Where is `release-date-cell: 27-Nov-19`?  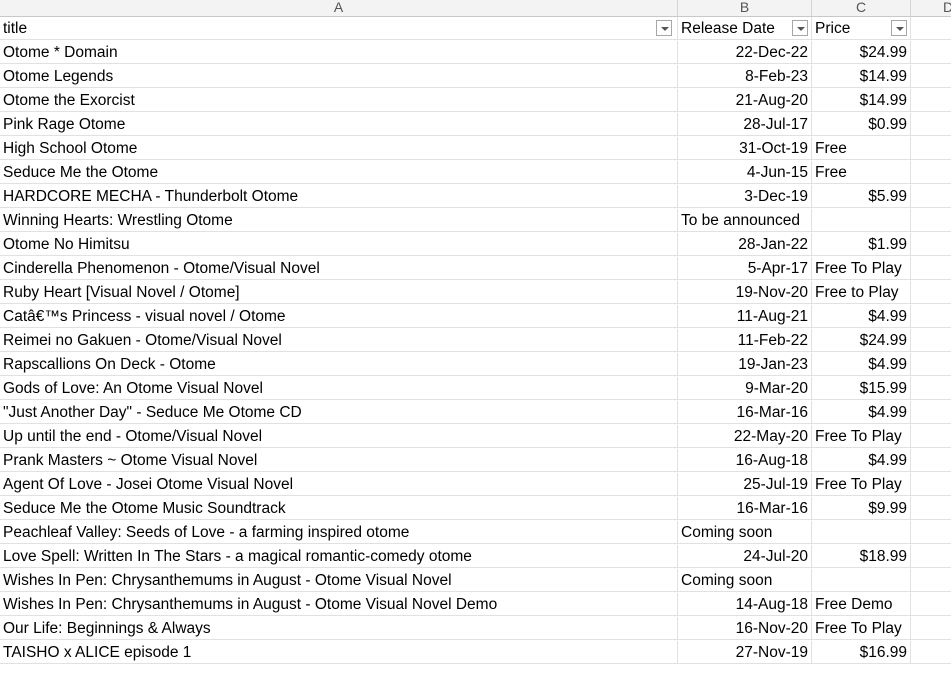
release-date-cell: 27-Nov-19 is located at coordinates (745, 652).